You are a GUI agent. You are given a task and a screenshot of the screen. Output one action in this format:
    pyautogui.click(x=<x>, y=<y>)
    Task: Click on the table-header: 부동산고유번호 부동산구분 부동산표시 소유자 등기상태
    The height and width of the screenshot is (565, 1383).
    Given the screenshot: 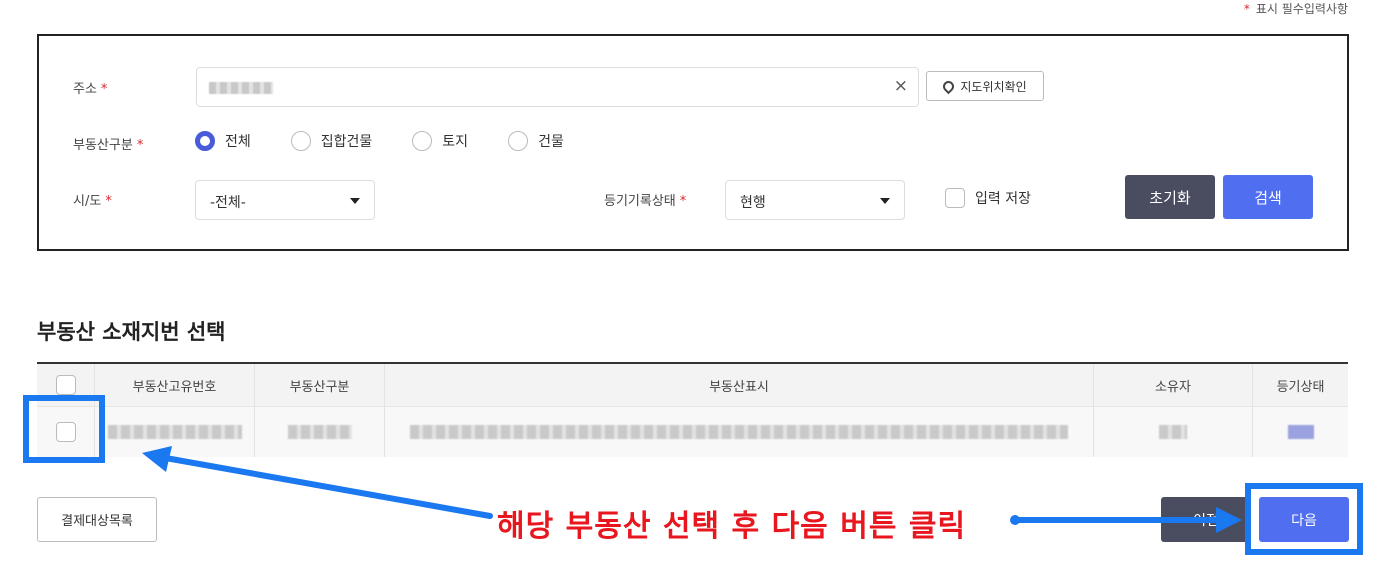 What is the action you would take?
    pyautogui.click(x=692, y=385)
    